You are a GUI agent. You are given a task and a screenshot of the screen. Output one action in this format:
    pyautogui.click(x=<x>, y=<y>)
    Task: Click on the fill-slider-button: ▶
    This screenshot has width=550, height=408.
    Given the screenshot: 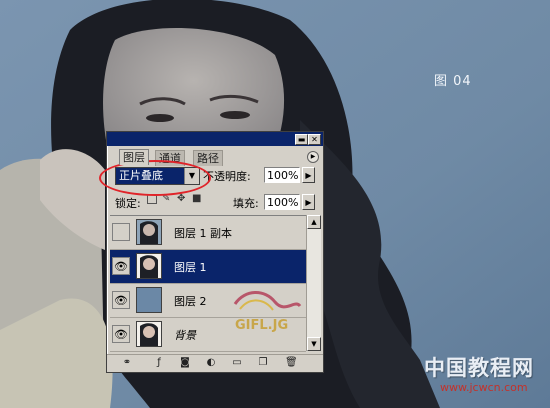 What is the action you would take?
    pyautogui.click(x=308, y=202)
    